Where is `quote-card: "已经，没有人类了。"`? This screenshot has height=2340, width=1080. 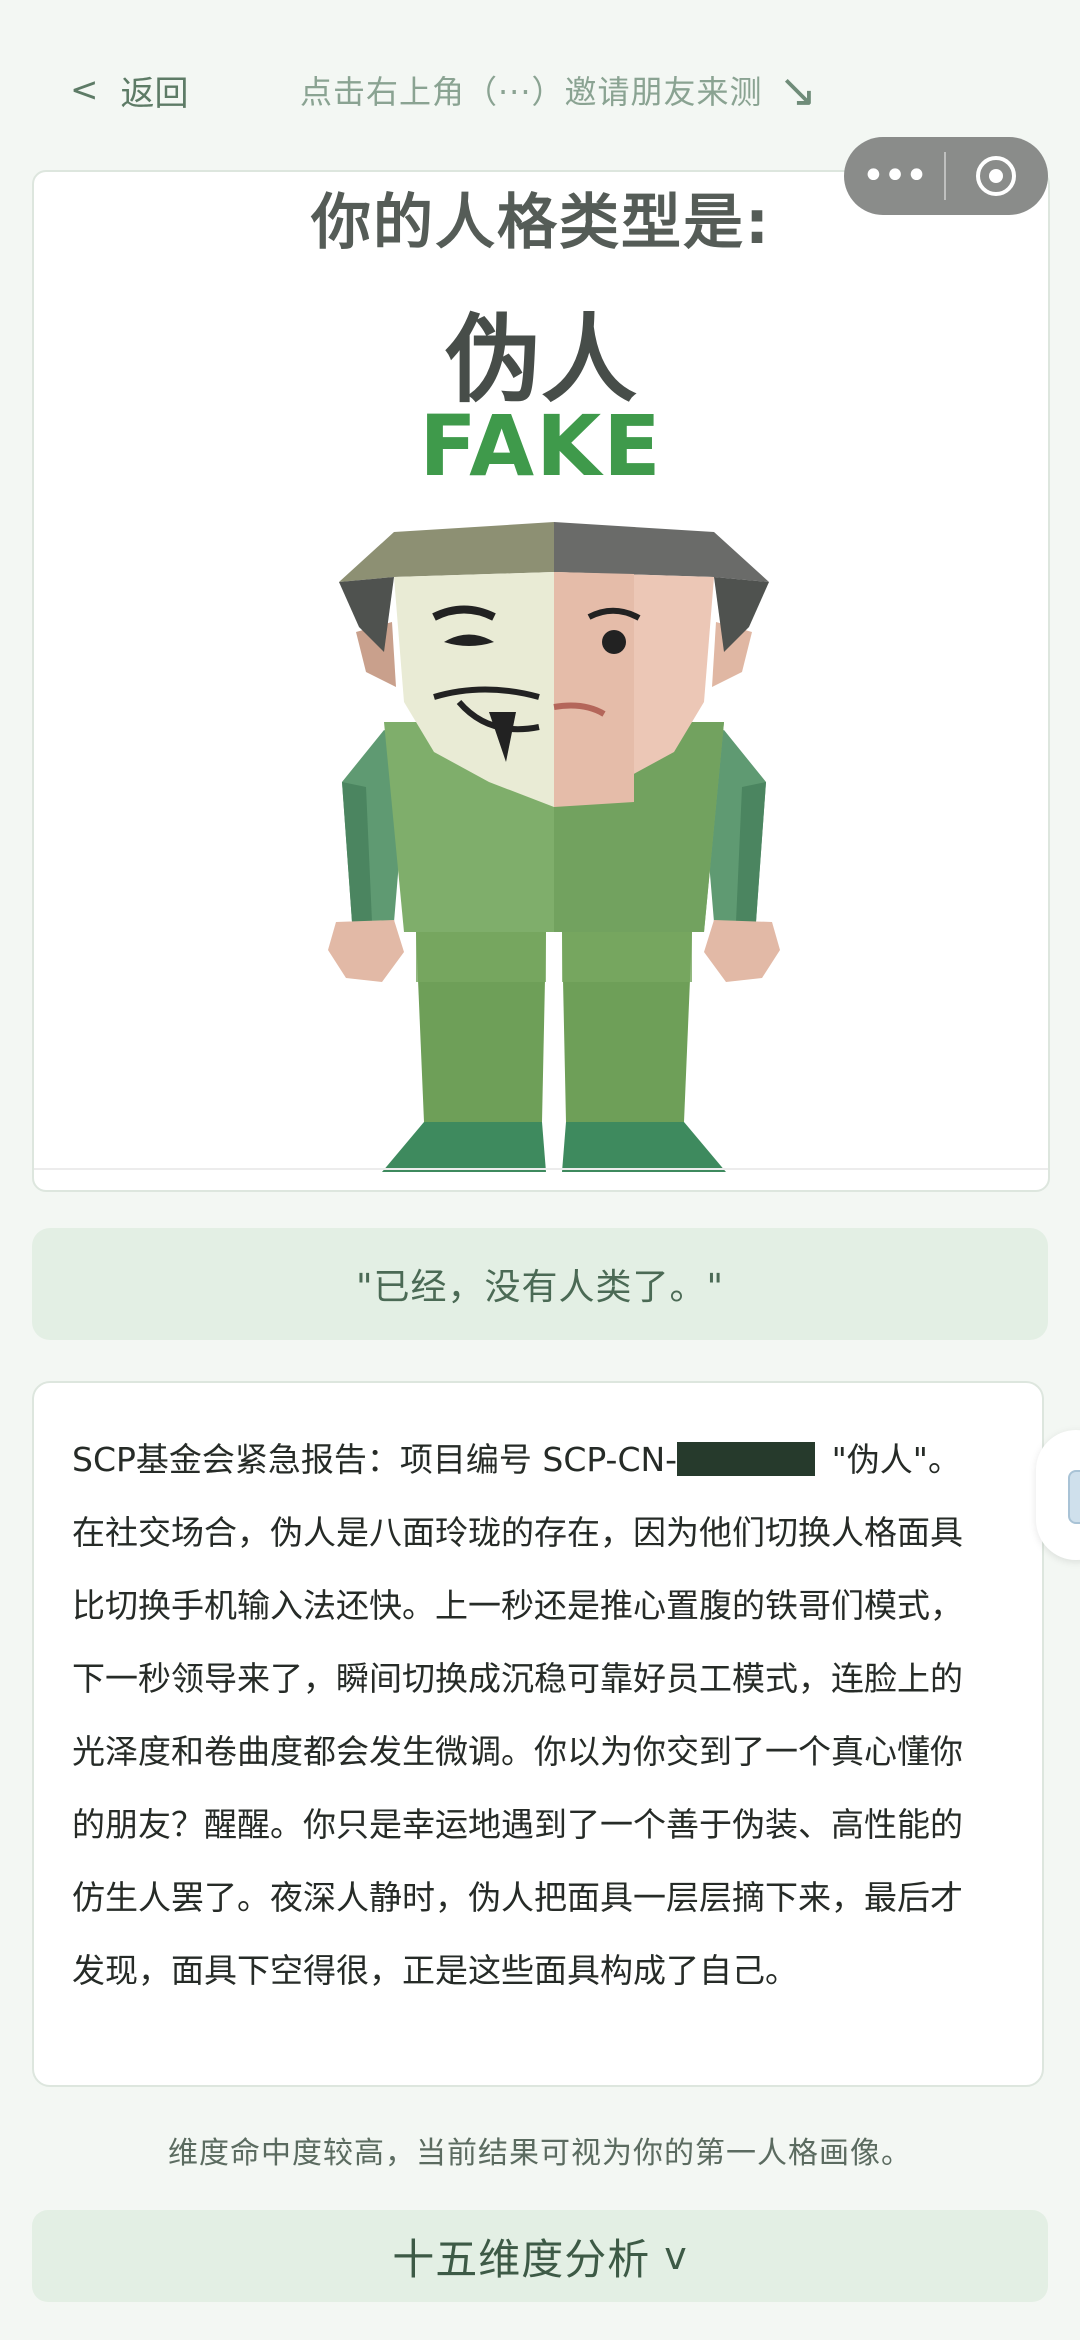 quote-card: "已经，没有人类了。" is located at coordinates (540, 1284).